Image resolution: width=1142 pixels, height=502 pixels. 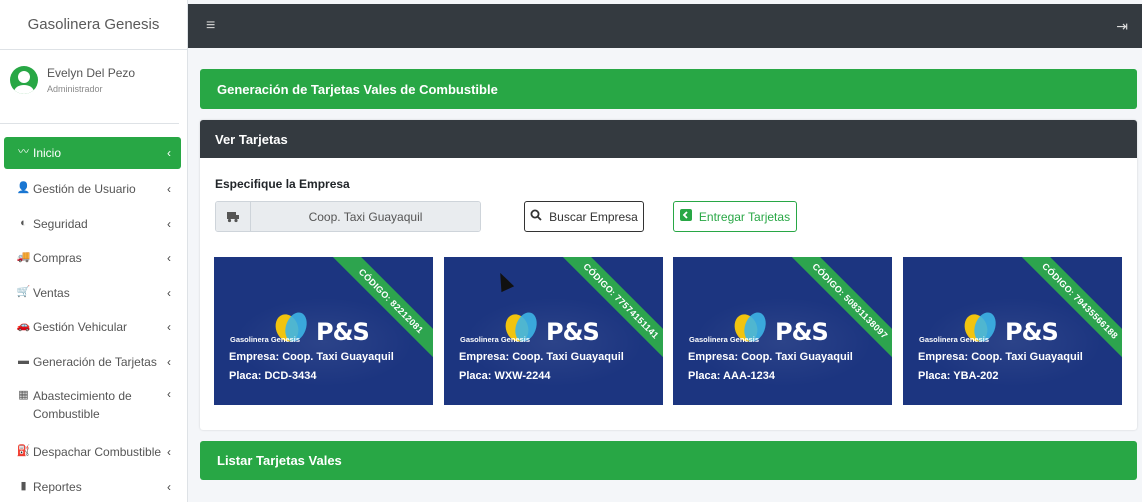 I want to click on bus-icon, so click(x=233, y=216).